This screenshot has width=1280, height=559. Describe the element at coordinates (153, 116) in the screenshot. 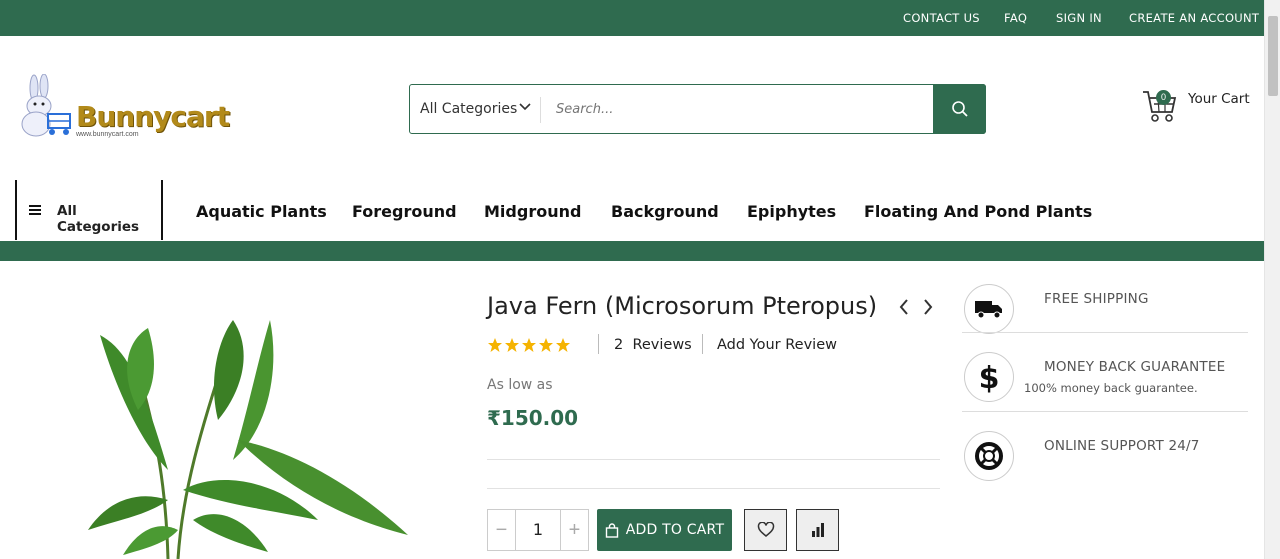

I see `logo-text: Bunnycart` at that location.